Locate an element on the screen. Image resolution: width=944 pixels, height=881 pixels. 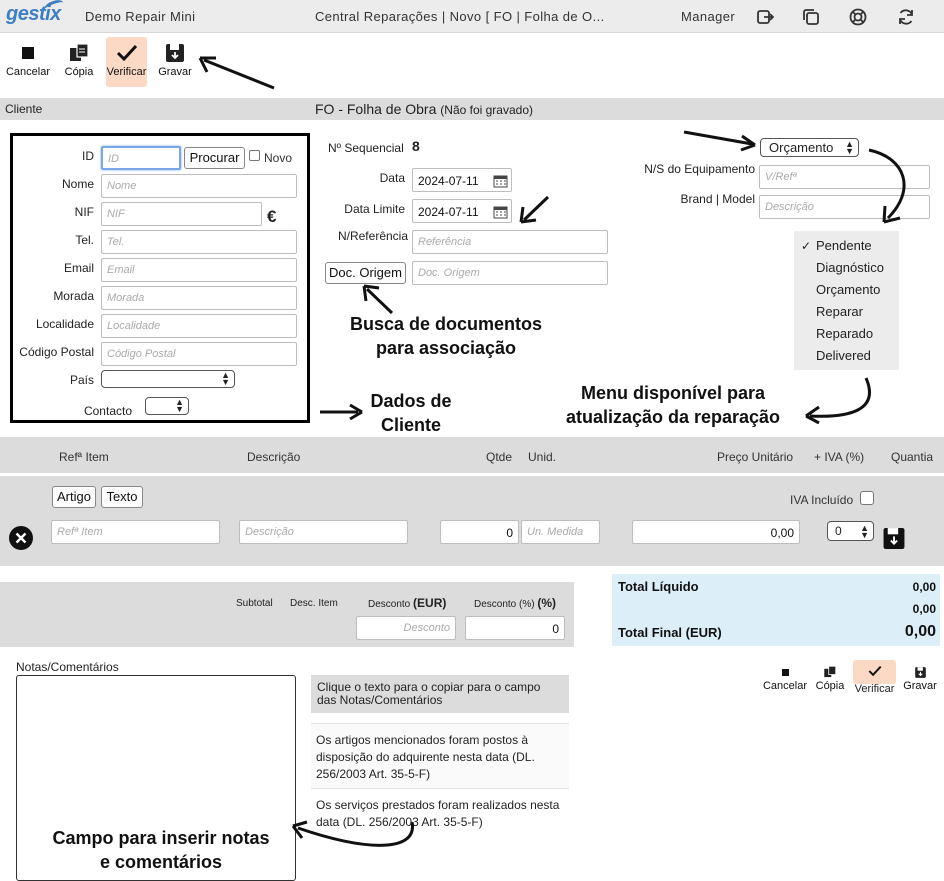
status-menu-item: Reparado is located at coordinates (844, 333).